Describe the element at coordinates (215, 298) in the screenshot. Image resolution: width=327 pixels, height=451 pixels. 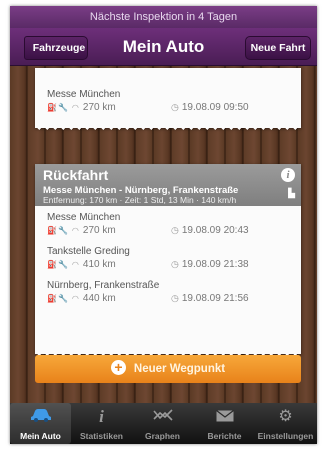
I see `waypoint-time: 19.08.09 21:56` at that location.